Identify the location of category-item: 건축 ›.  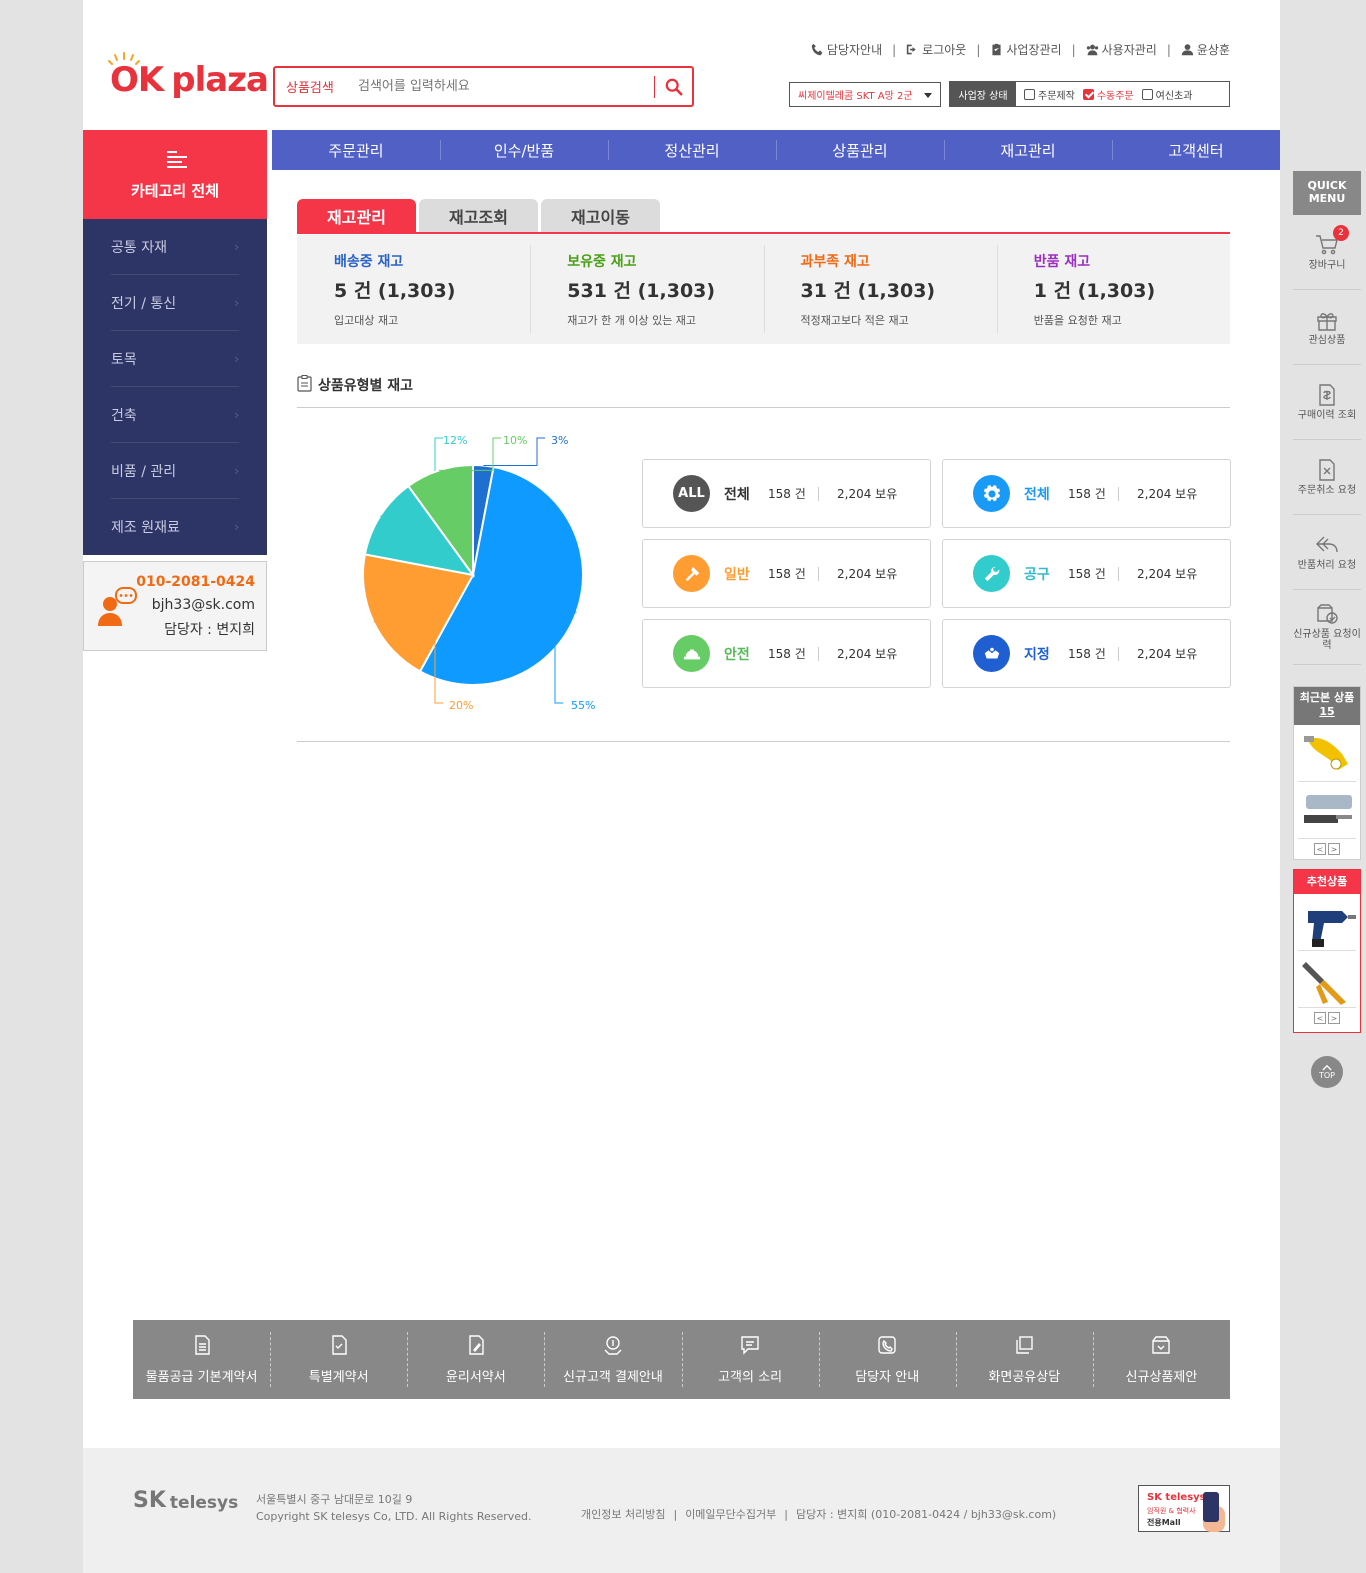
(175, 415).